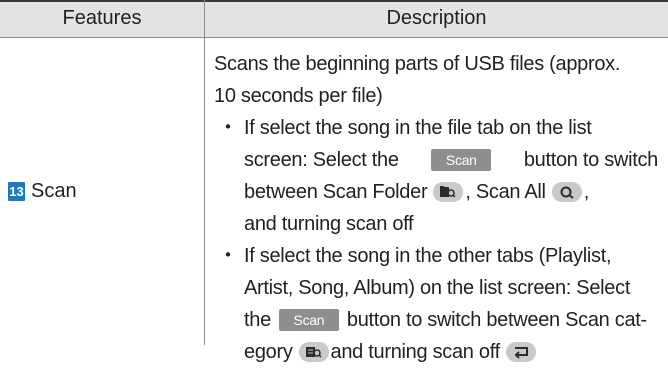  What do you see at coordinates (329, 224) in the screenshot?
I see `bullet-line: and turning scan off` at bounding box center [329, 224].